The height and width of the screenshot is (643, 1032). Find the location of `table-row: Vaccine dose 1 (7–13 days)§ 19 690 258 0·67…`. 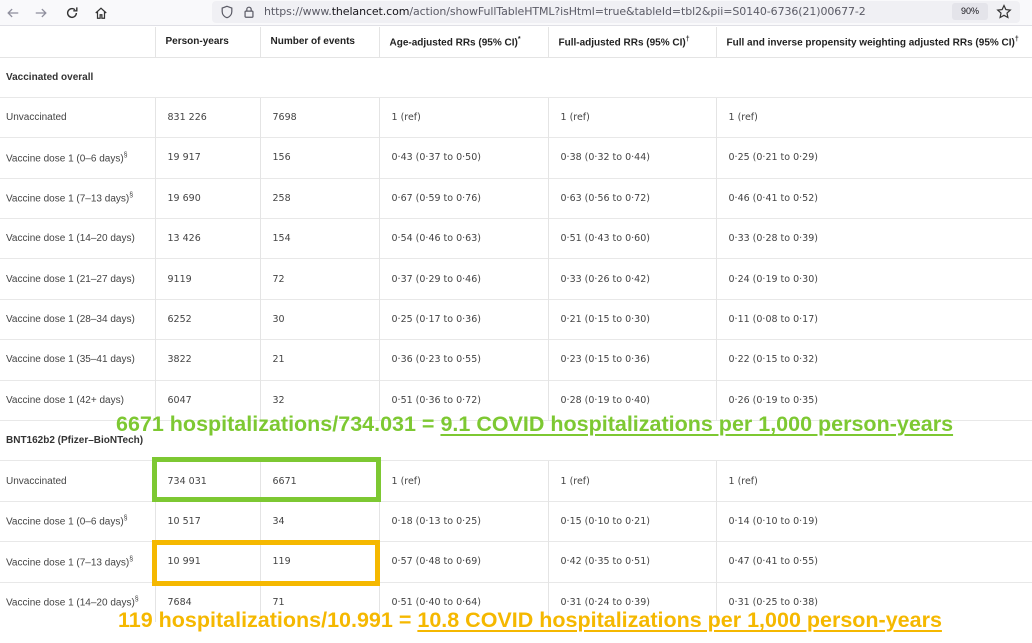

table-row: Vaccine dose 1 (7–13 days)§ 19 690 258 0·67… is located at coordinates (516, 198).